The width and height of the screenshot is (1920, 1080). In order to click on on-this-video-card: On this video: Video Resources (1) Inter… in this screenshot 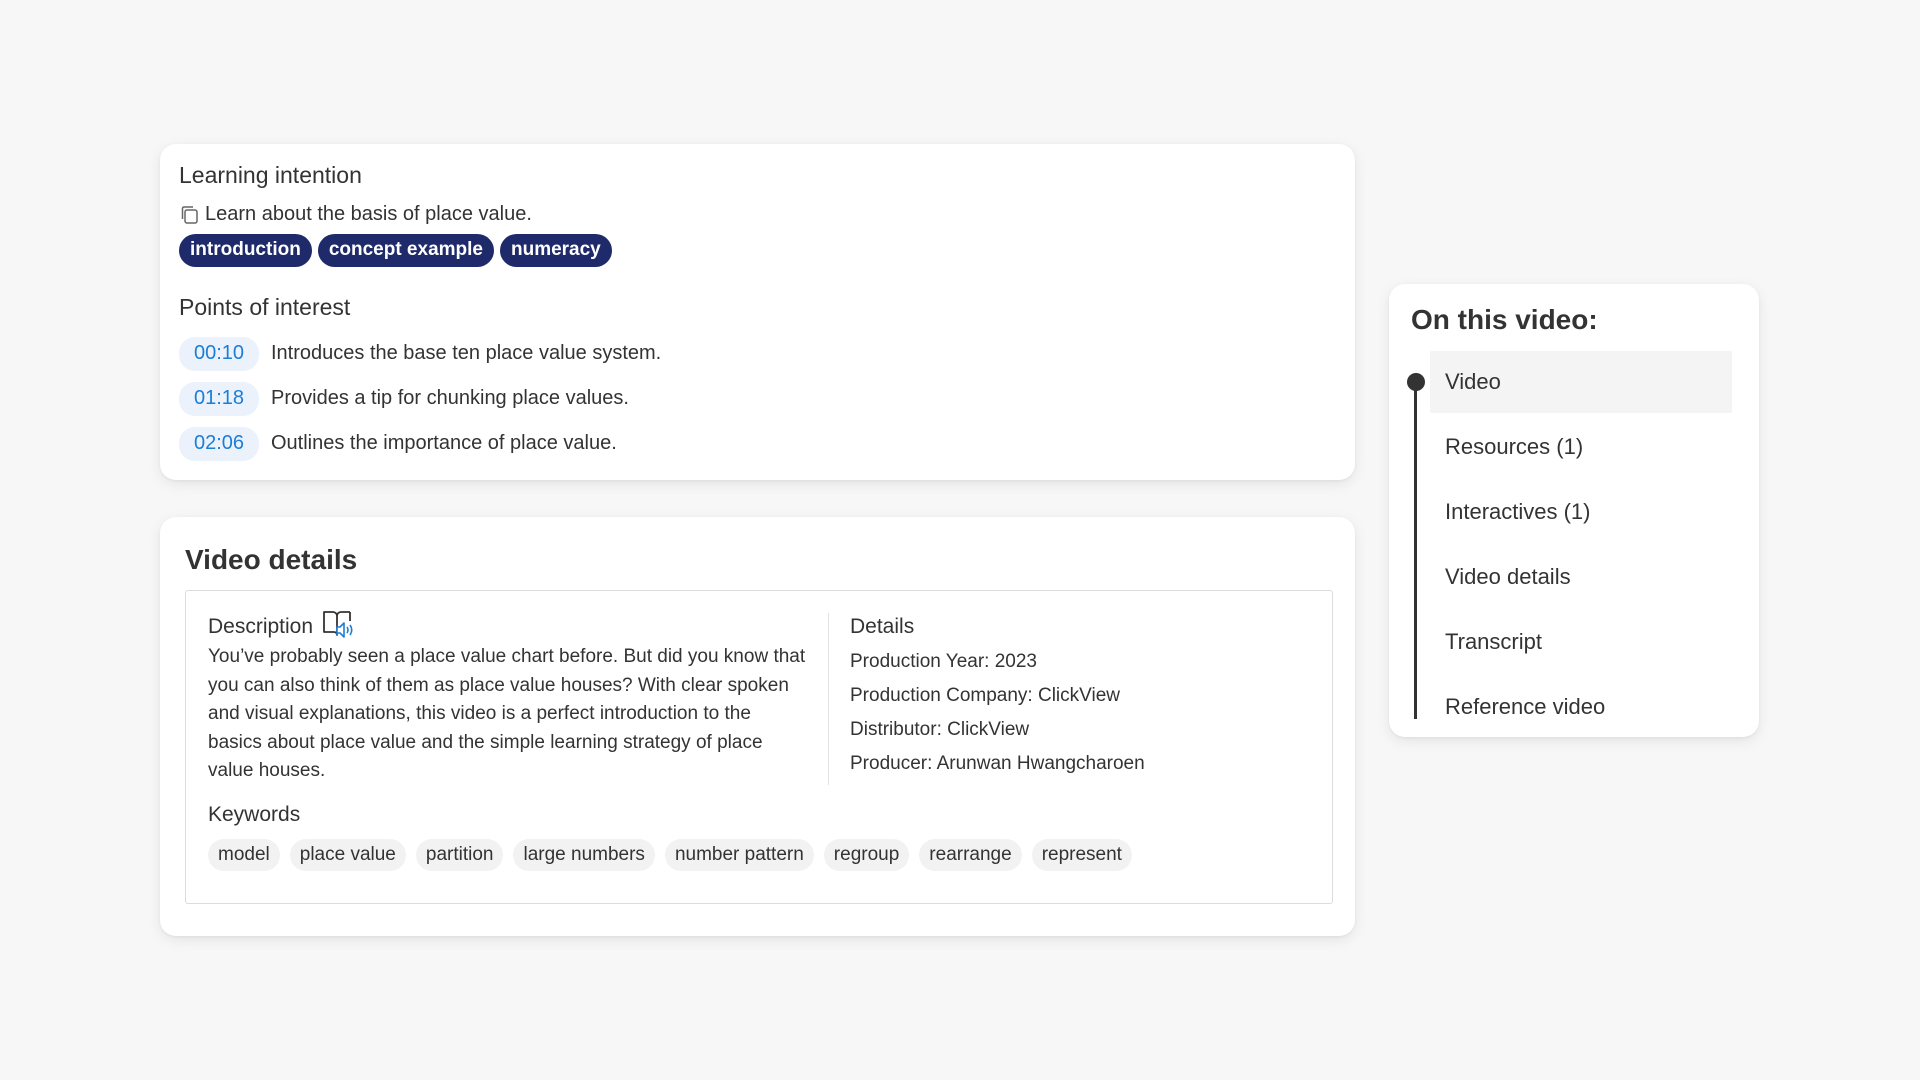, I will do `click(1574, 510)`.